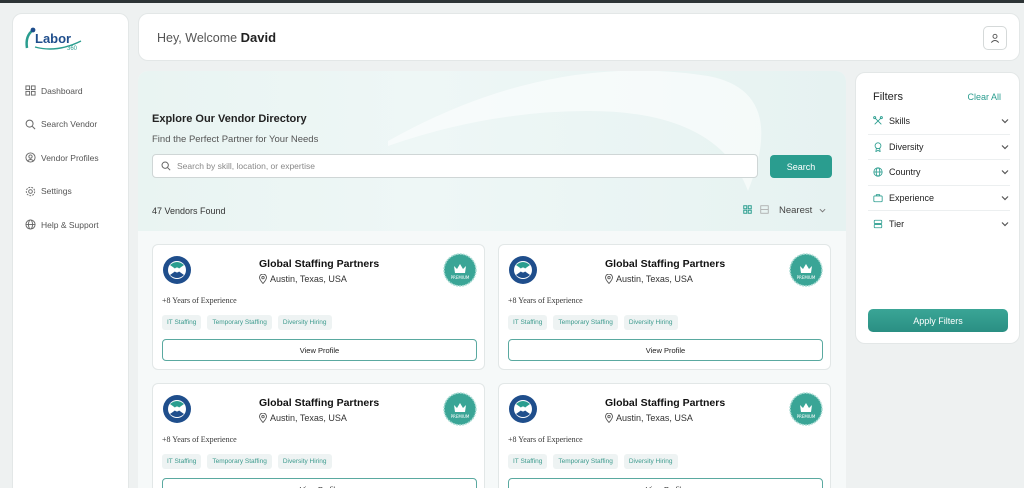 The width and height of the screenshot is (1024, 488). I want to click on user-circle-icon, so click(30, 157).